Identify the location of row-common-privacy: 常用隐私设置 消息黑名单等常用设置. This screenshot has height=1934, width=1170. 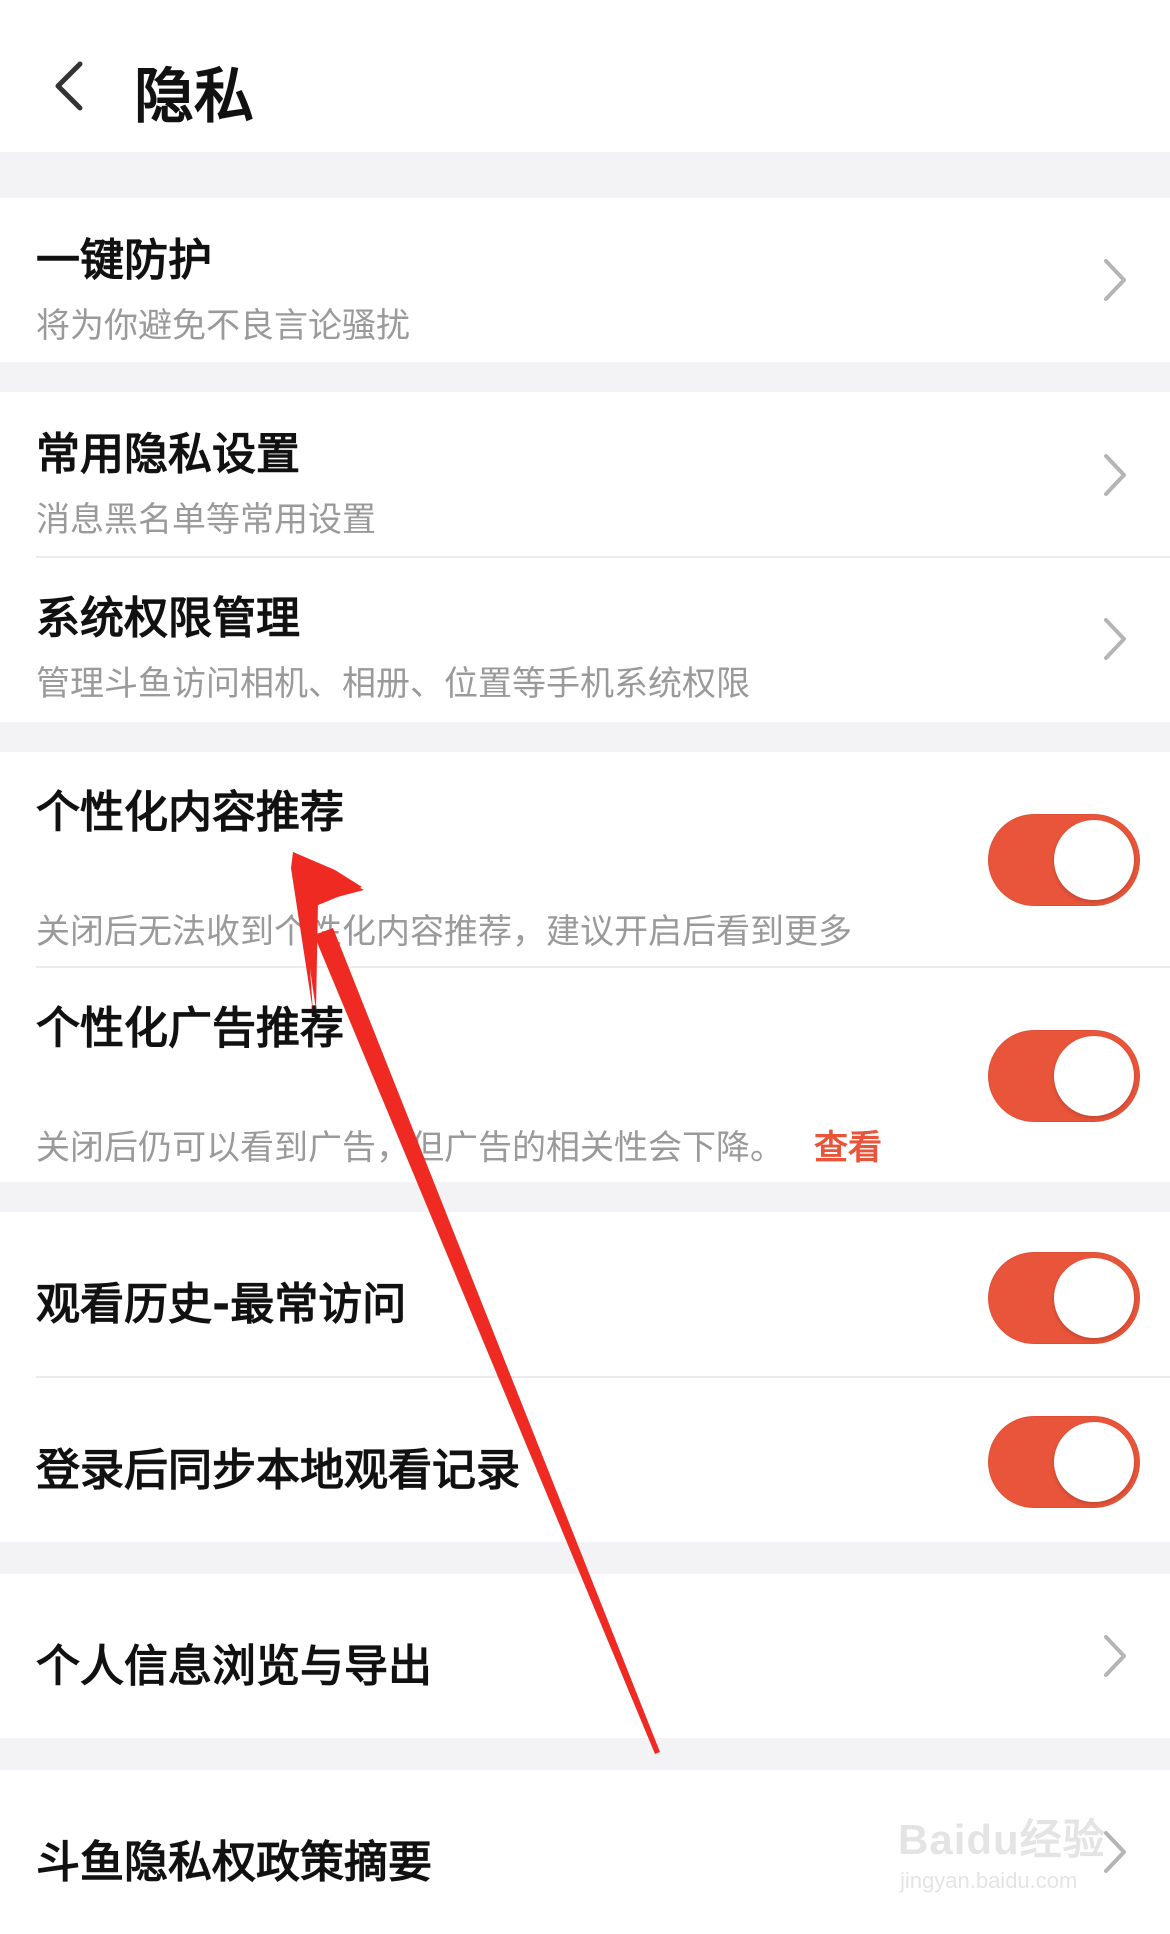
(585, 474).